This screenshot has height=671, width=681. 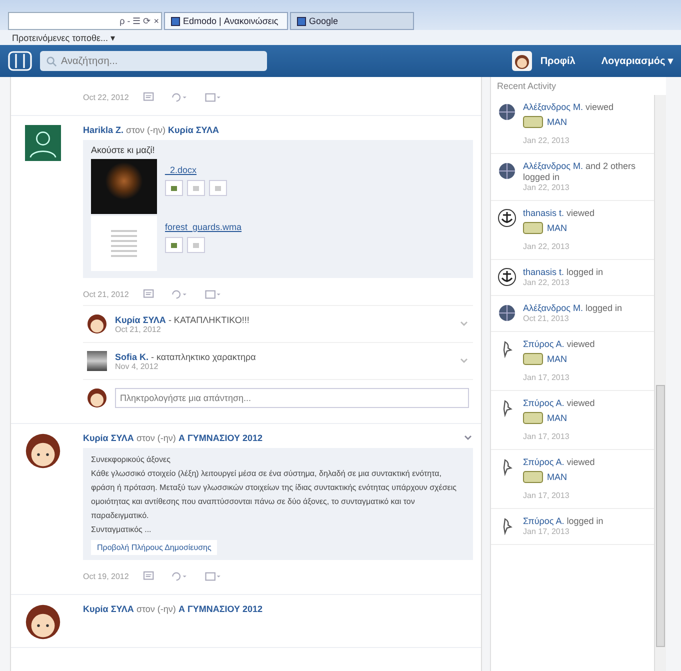 What do you see at coordinates (568, 107) in the screenshot?
I see `activity-text: Αλέξανδρος Μ. viewed` at bounding box center [568, 107].